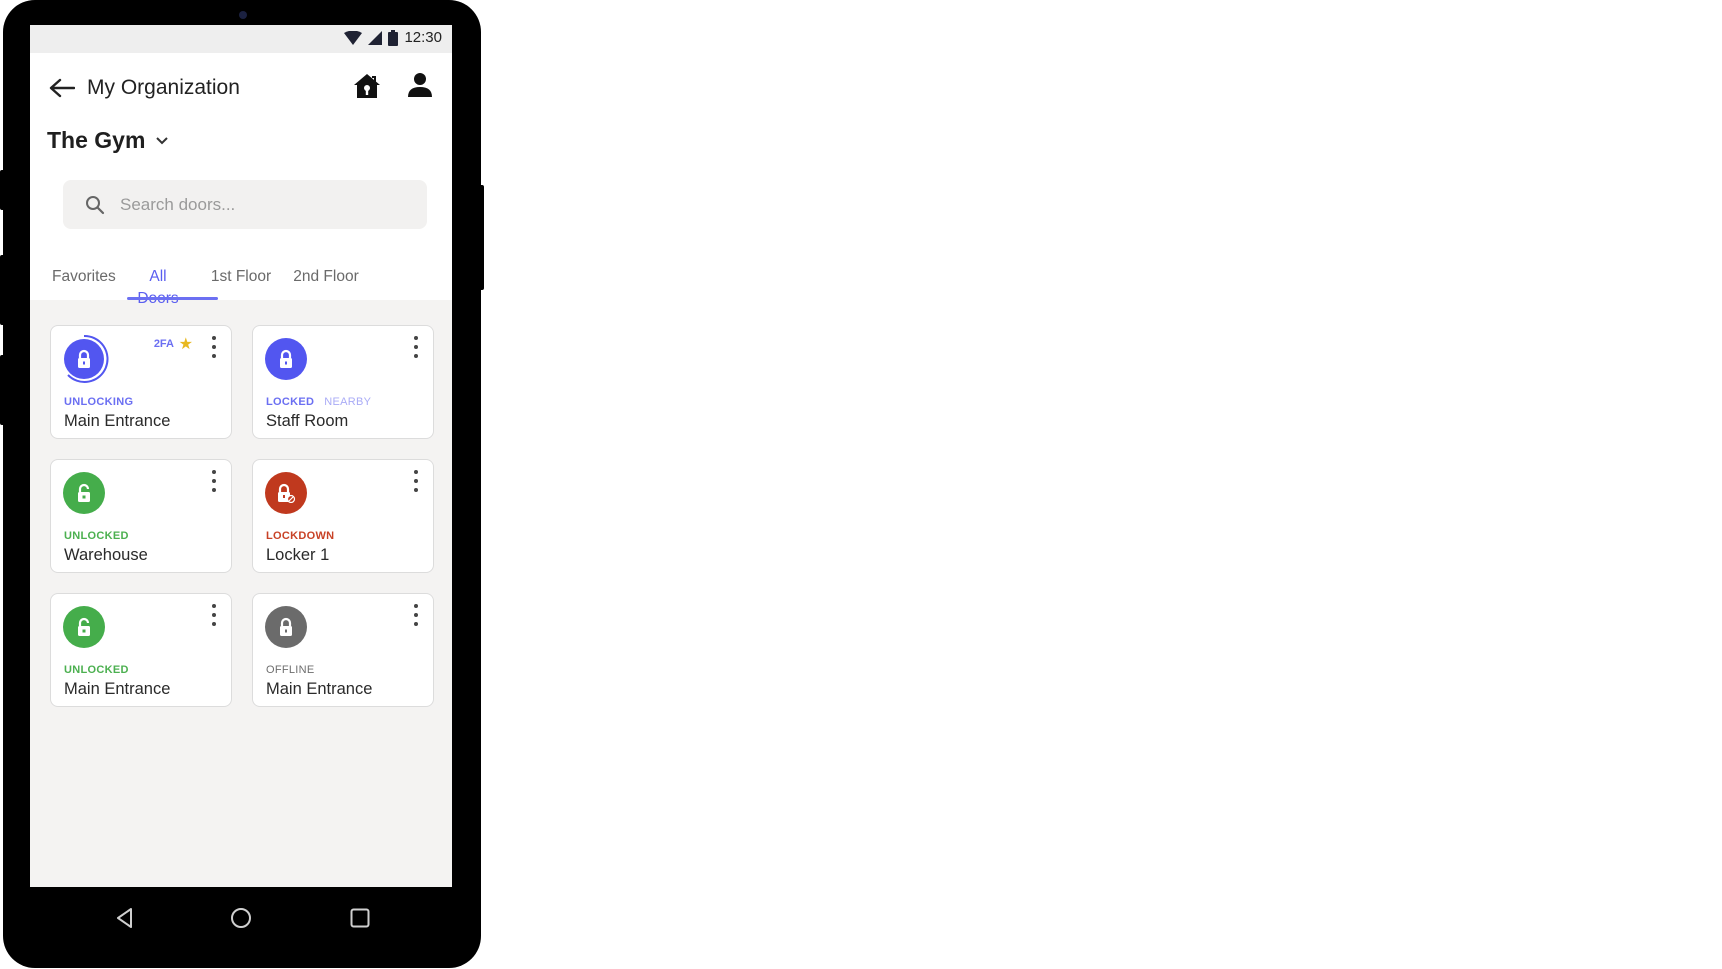 This screenshot has width=1722, height=969. Describe the element at coordinates (3, 190) in the screenshot. I see `side-button` at that location.